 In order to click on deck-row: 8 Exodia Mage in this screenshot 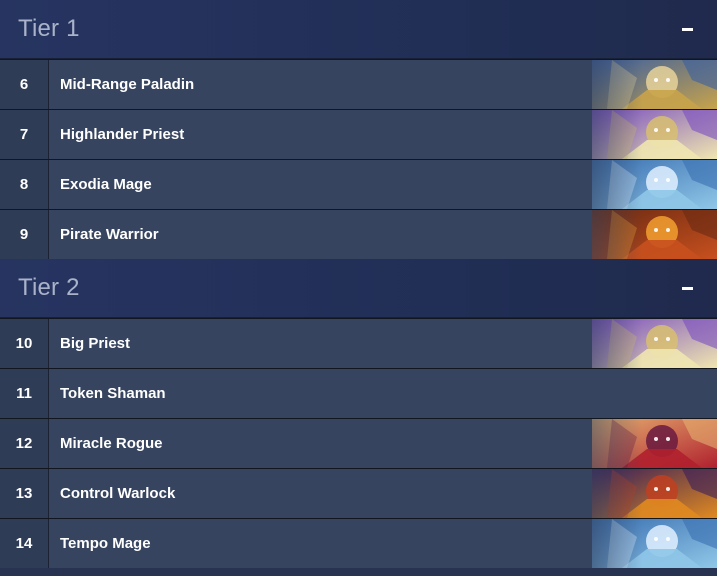, I will do `click(358, 184)`.